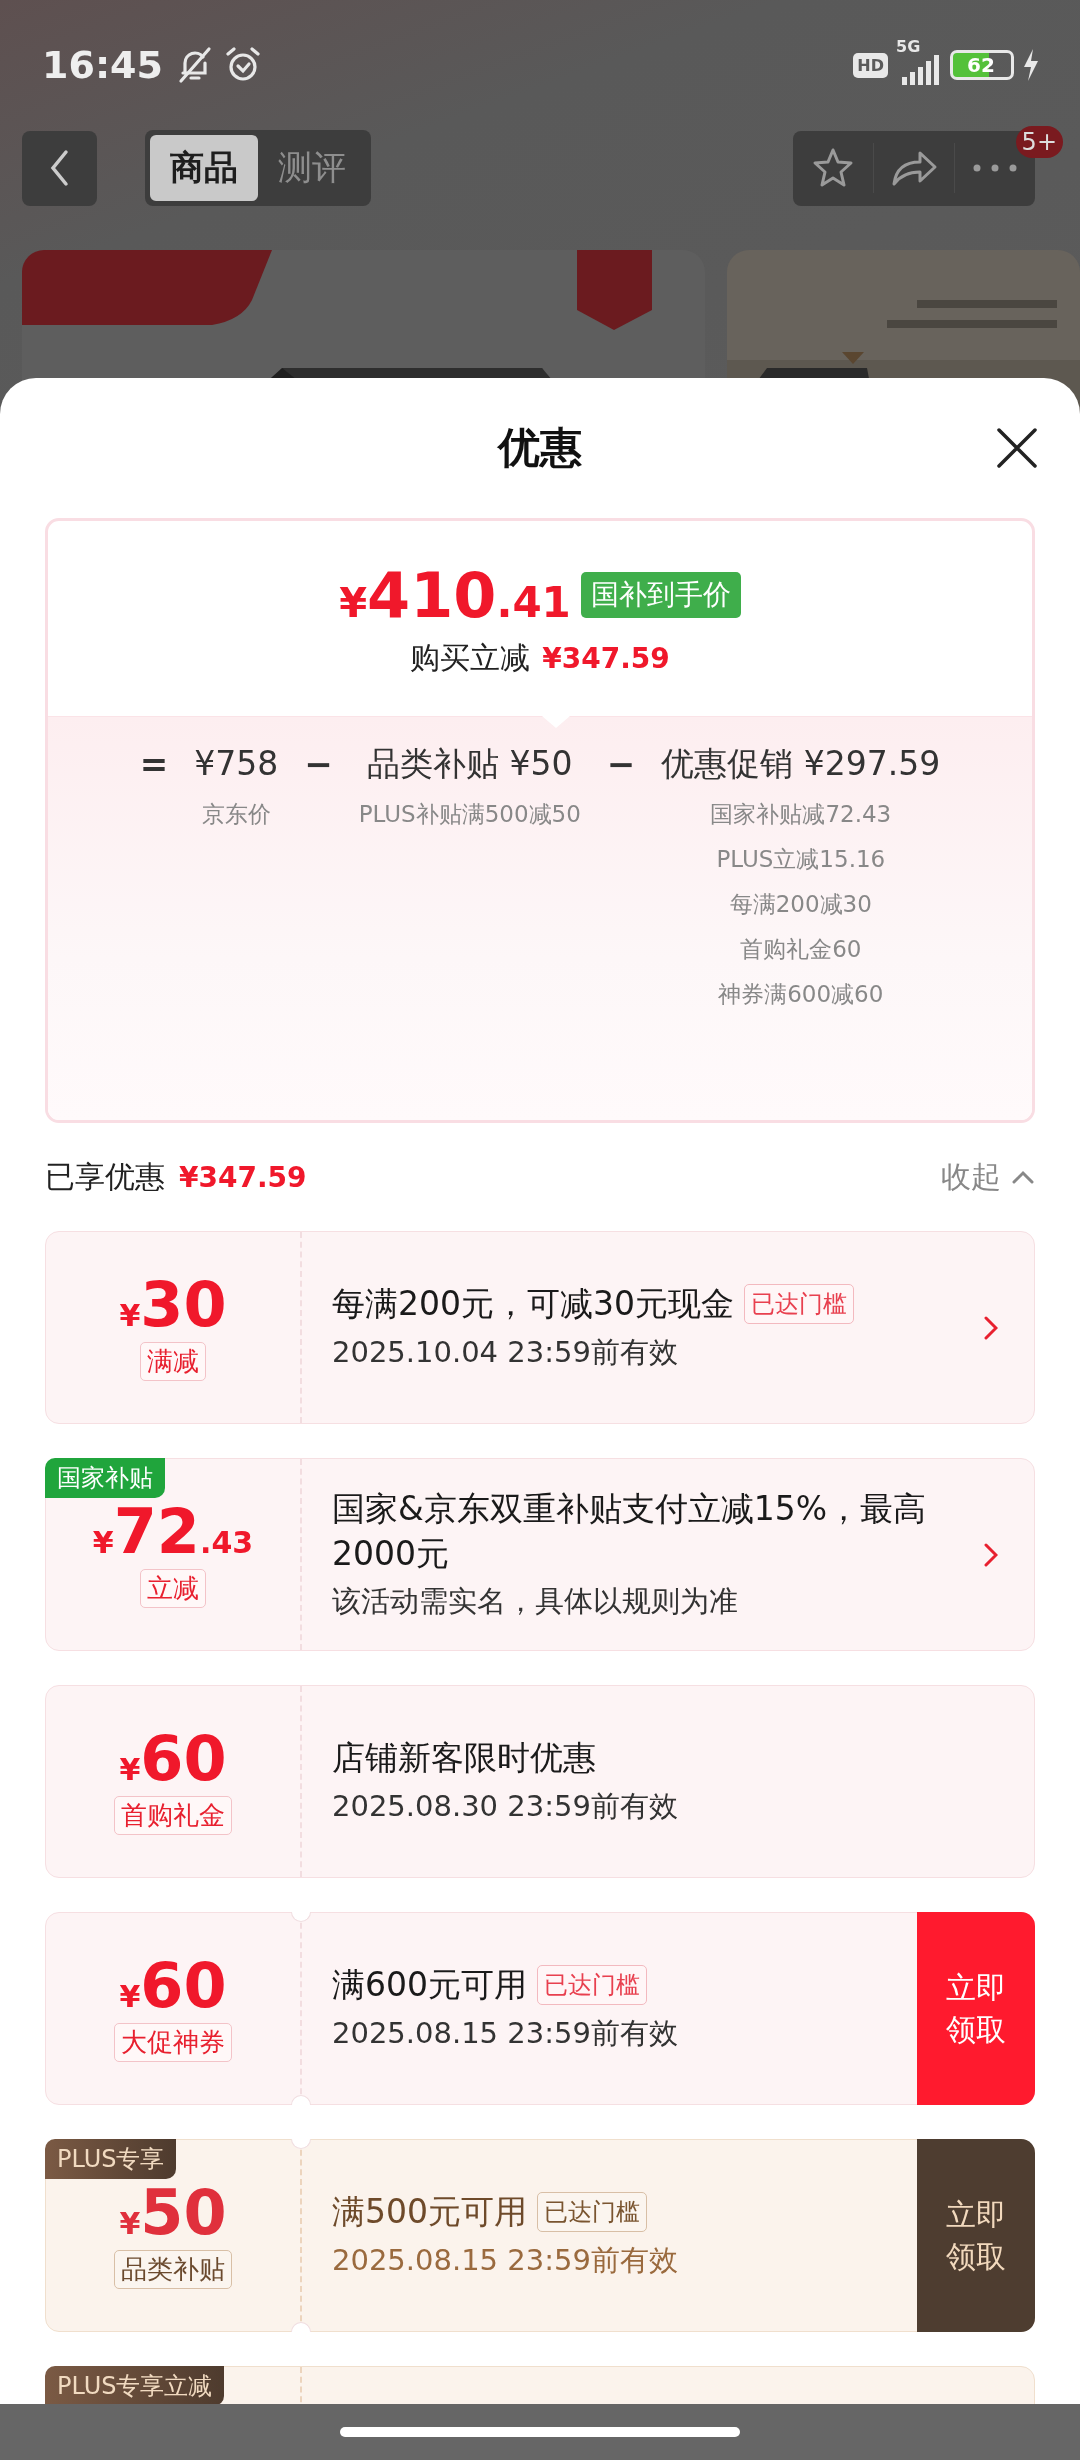 This screenshot has width=1080, height=2460. Describe the element at coordinates (630, 1531) in the screenshot. I see `coupon-title: 国家&京东双重补贴支付立减15%，最高2000元` at that location.